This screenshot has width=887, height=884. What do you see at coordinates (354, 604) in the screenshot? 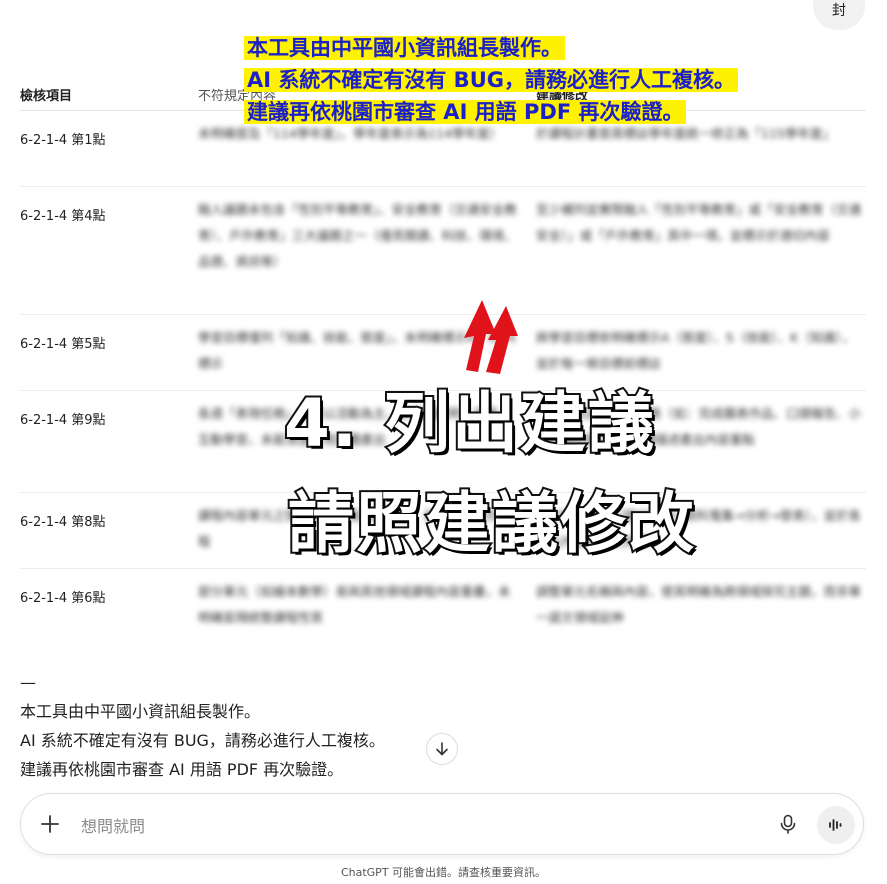
I see `row-issue: 部分單元（如繪本數學）易與其他領域課程內容重疊，未明確區隔統整課程性質` at bounding box center [354, 604].